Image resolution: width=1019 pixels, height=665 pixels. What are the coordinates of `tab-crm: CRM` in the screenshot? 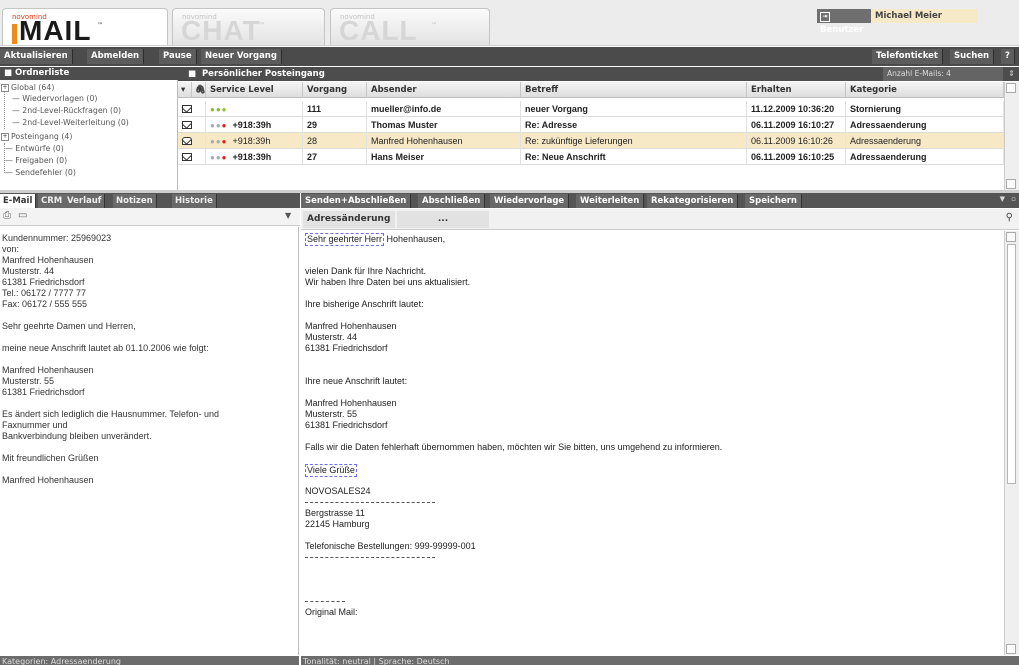 It's located at (52, 201).